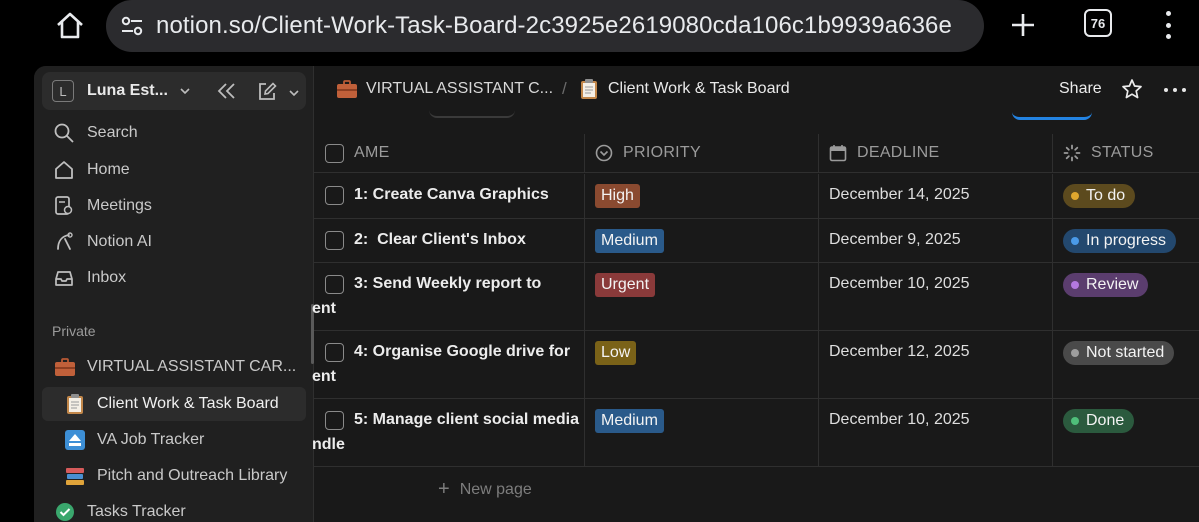  Describe the element at coordinates (64, 133) in the screenshot. I see `search-icon` at that location.